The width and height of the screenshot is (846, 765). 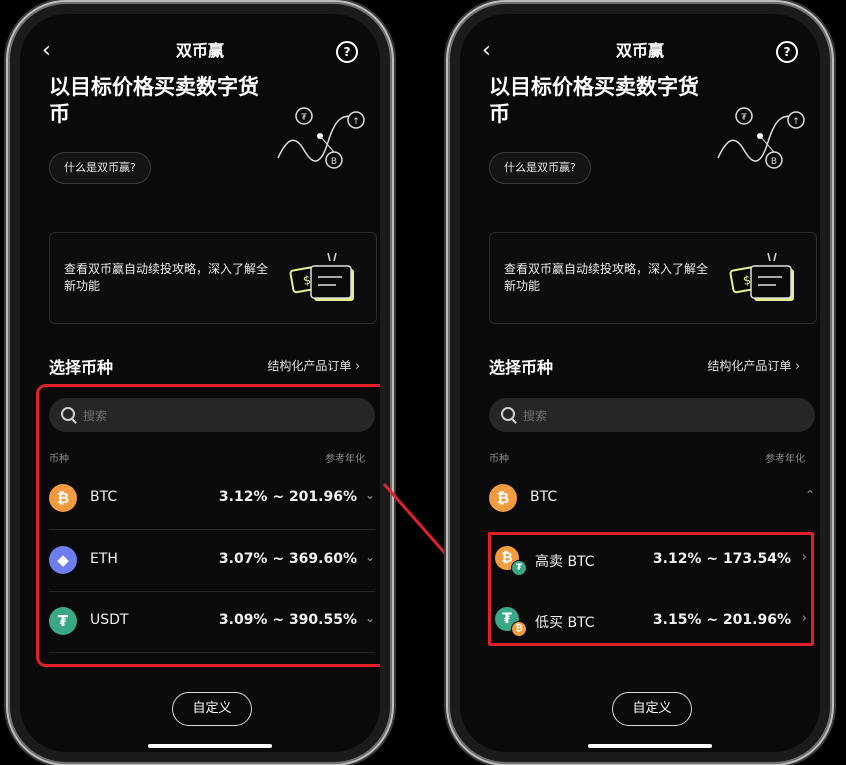 What do you see at coordinates (652, 415) in the screenshot?
I see `search-input: 搜索` at bounding box center [652, 415].